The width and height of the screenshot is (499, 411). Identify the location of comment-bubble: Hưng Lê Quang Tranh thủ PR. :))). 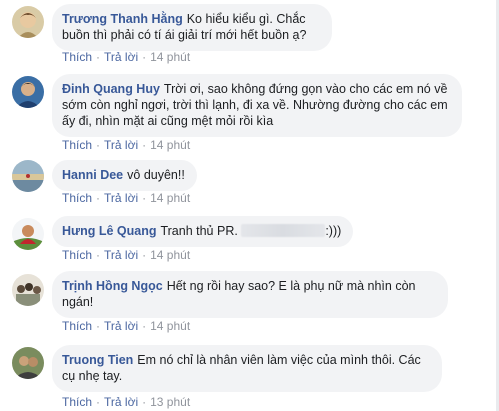
(203, 231).